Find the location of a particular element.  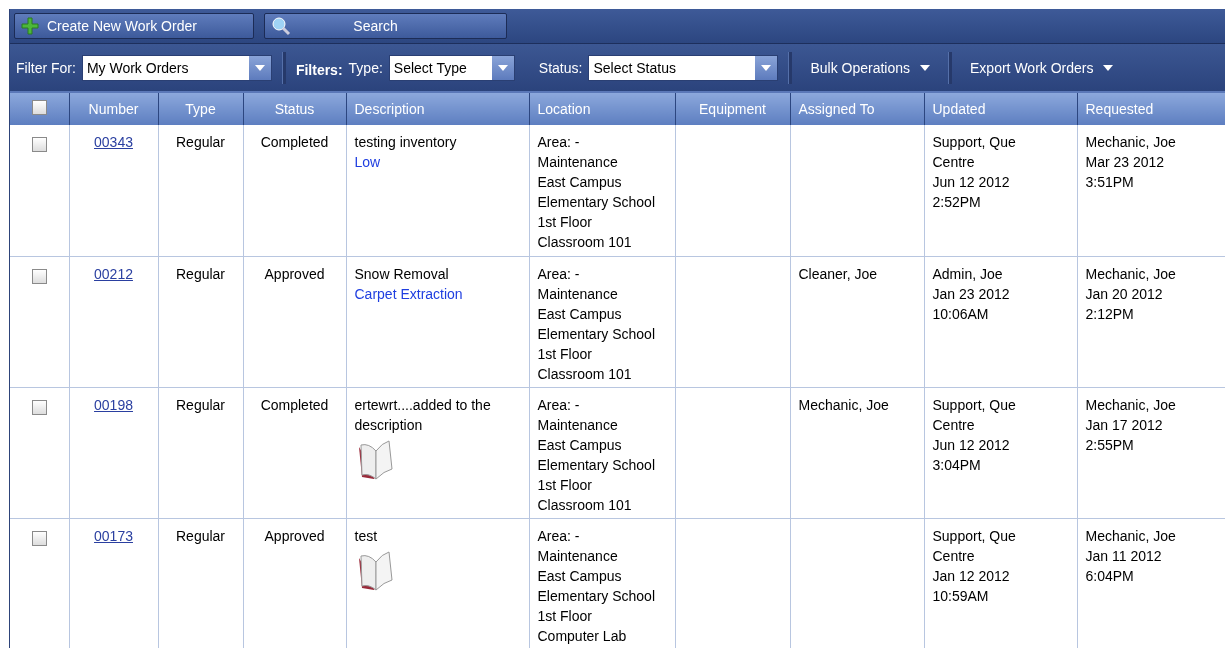

requested-text: 6:04PM is located at coordinates (1110, 576).